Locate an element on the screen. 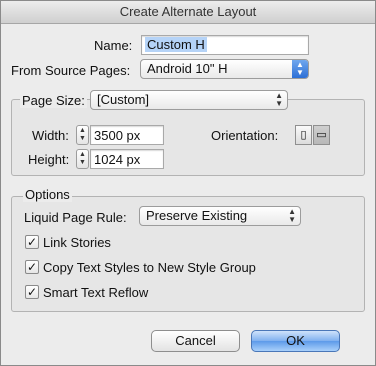 The image size is (376, 366). copy-text-styles-label: Copy Text Styles to New Style Group is located at coordinates (149, 267).